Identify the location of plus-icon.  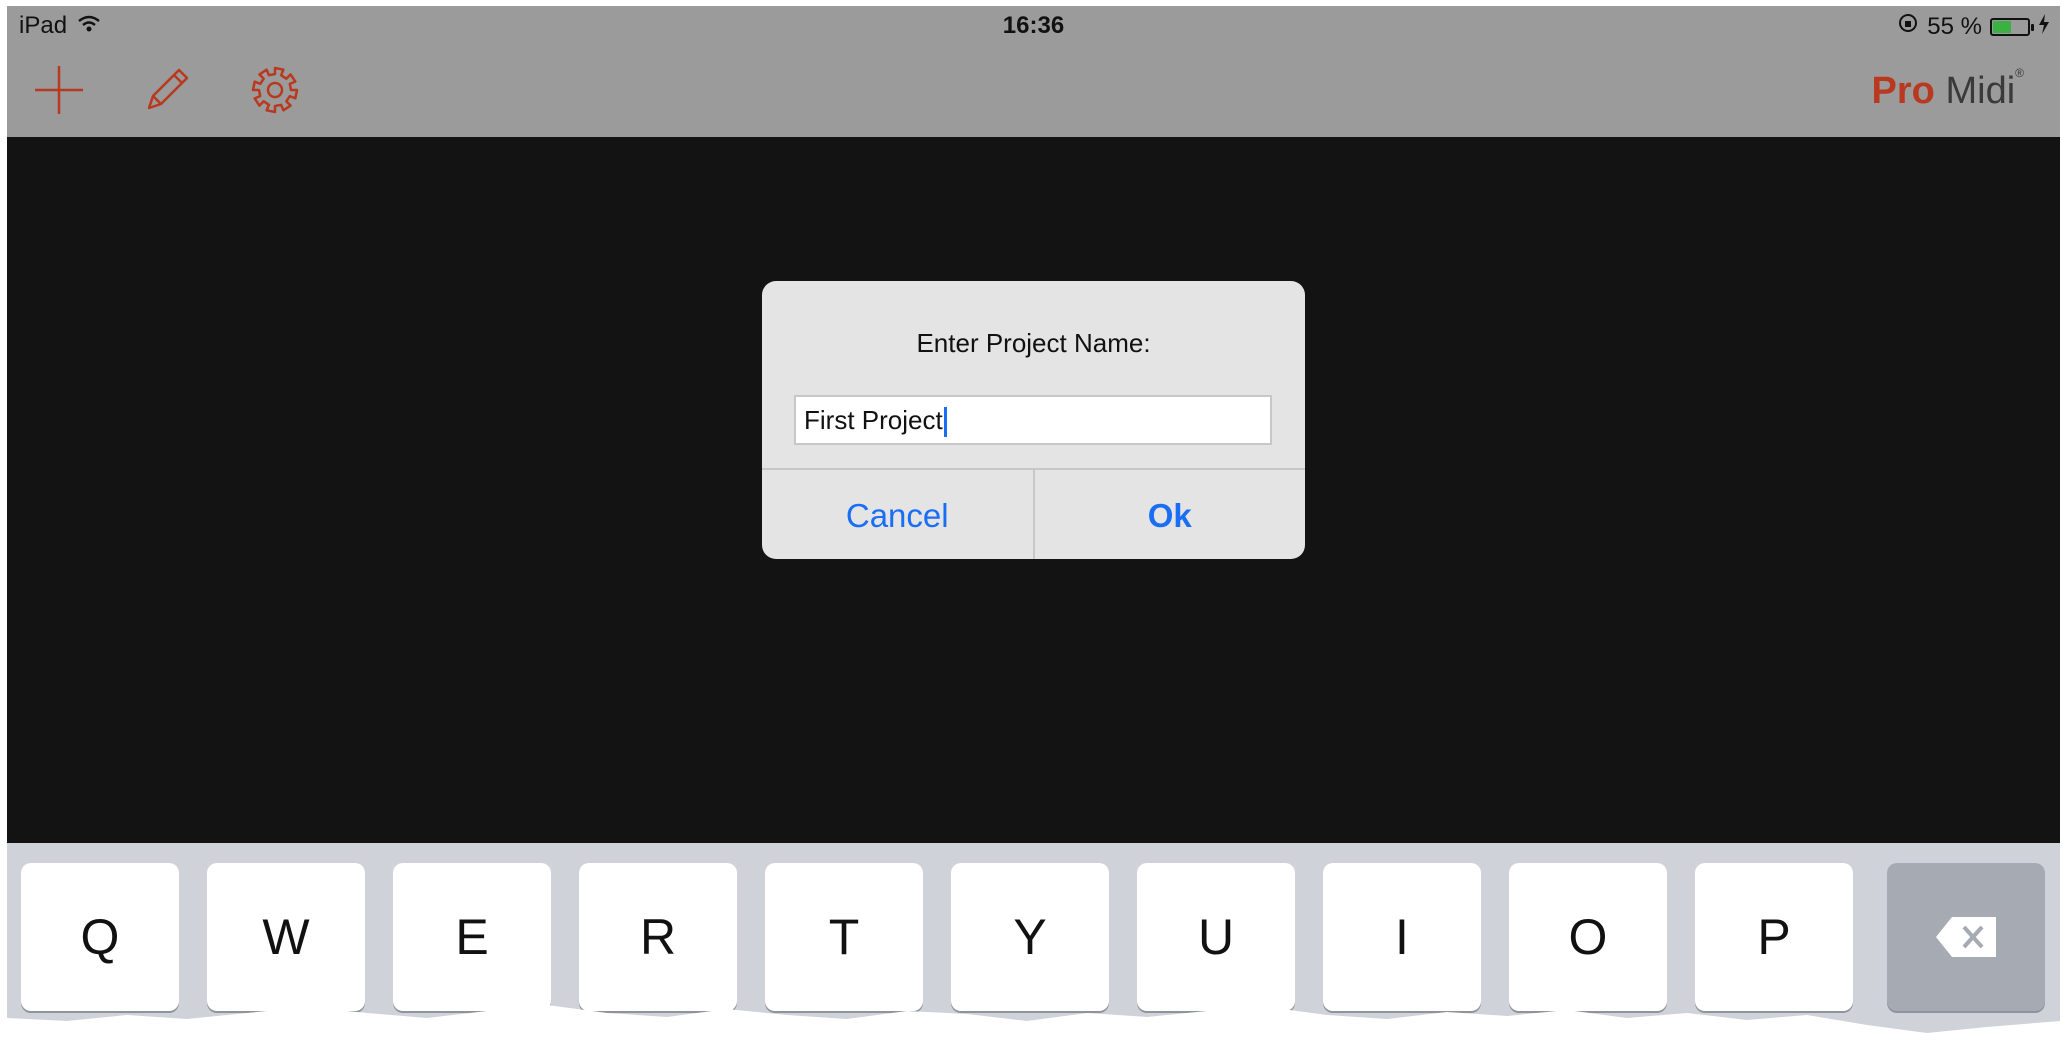
(59, 90).